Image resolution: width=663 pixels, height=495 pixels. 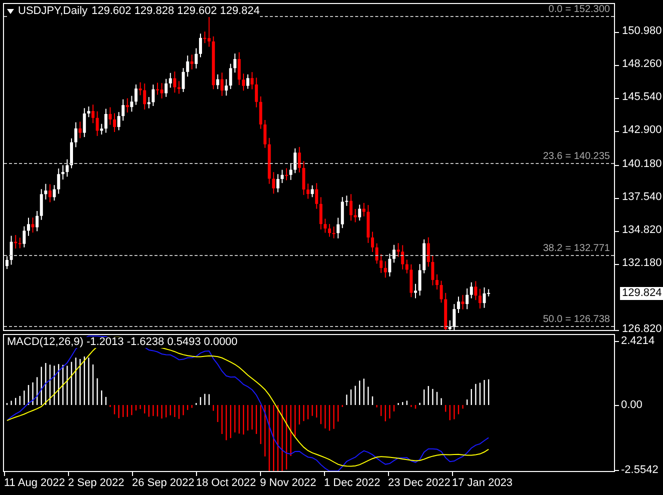 What do you see at coordinates (53, 11) in the screenshot?
I see `symbol-title: USDJPY,Daily` at bounding box center [53, 11].